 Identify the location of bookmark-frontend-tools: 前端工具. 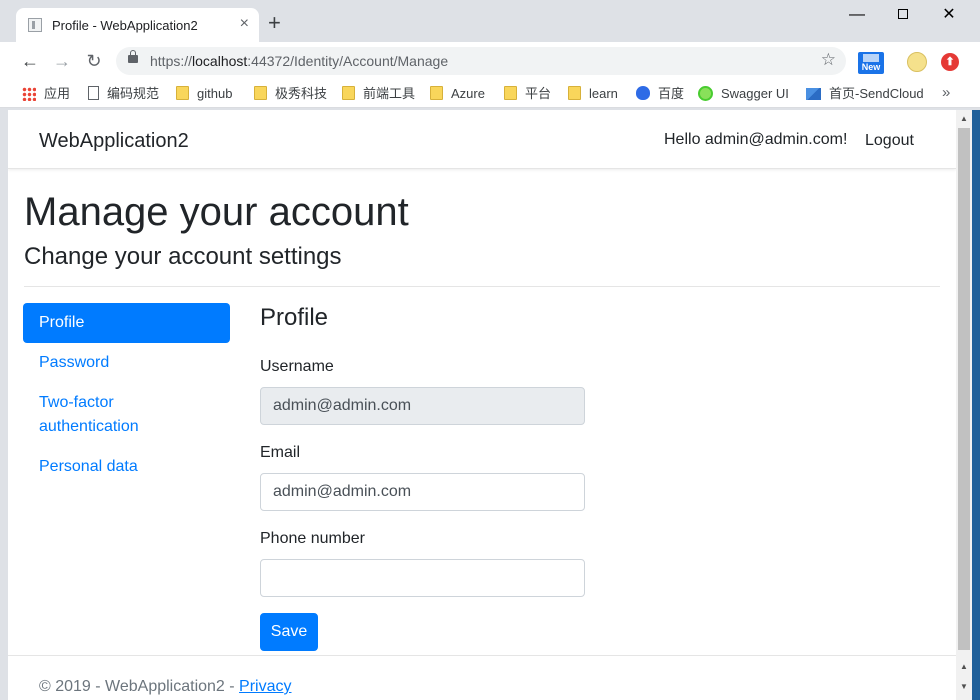
(378, 94).